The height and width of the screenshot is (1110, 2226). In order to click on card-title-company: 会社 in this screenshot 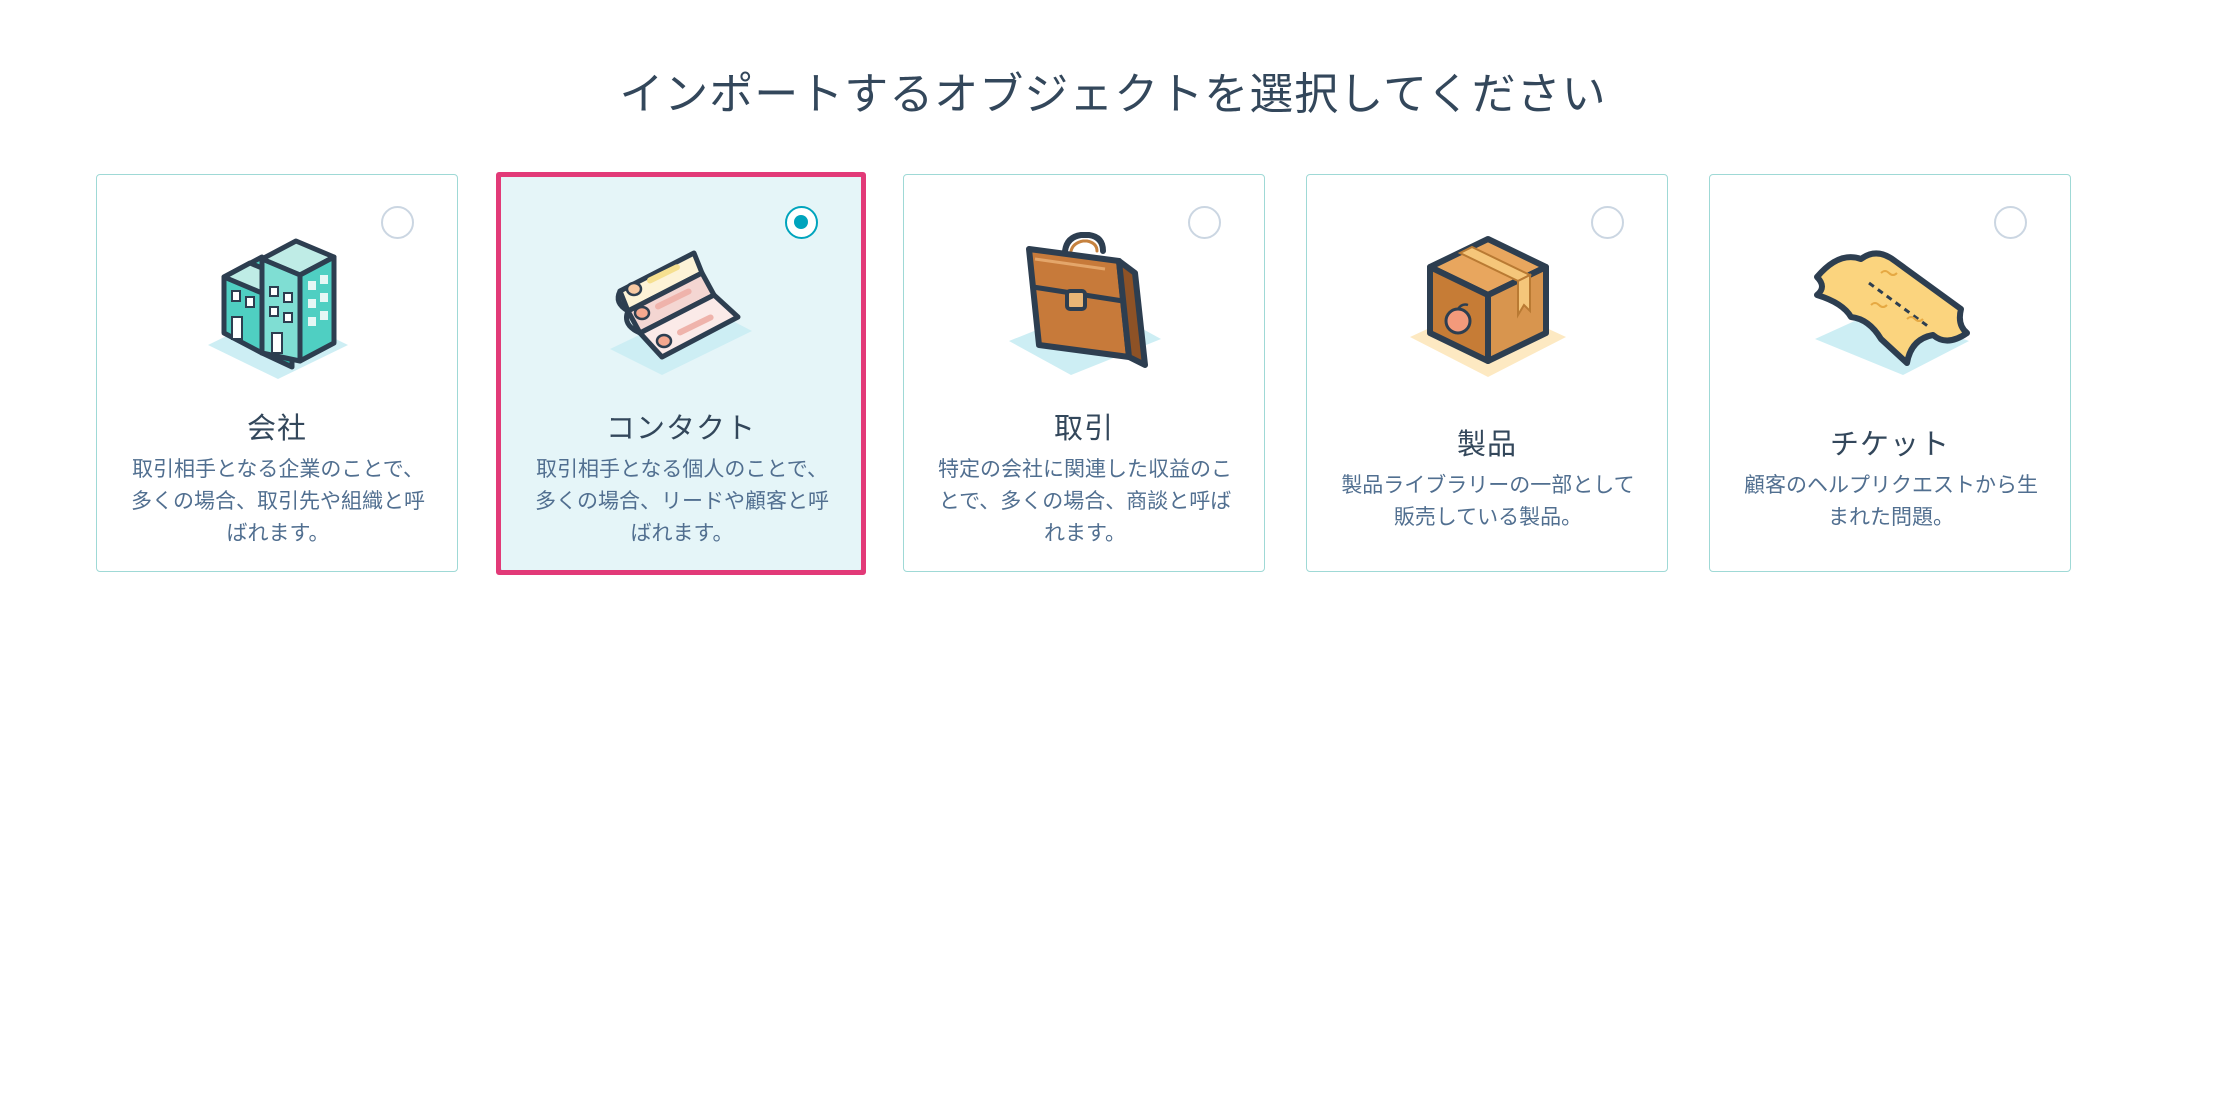, I will do `click(276, 428)`.